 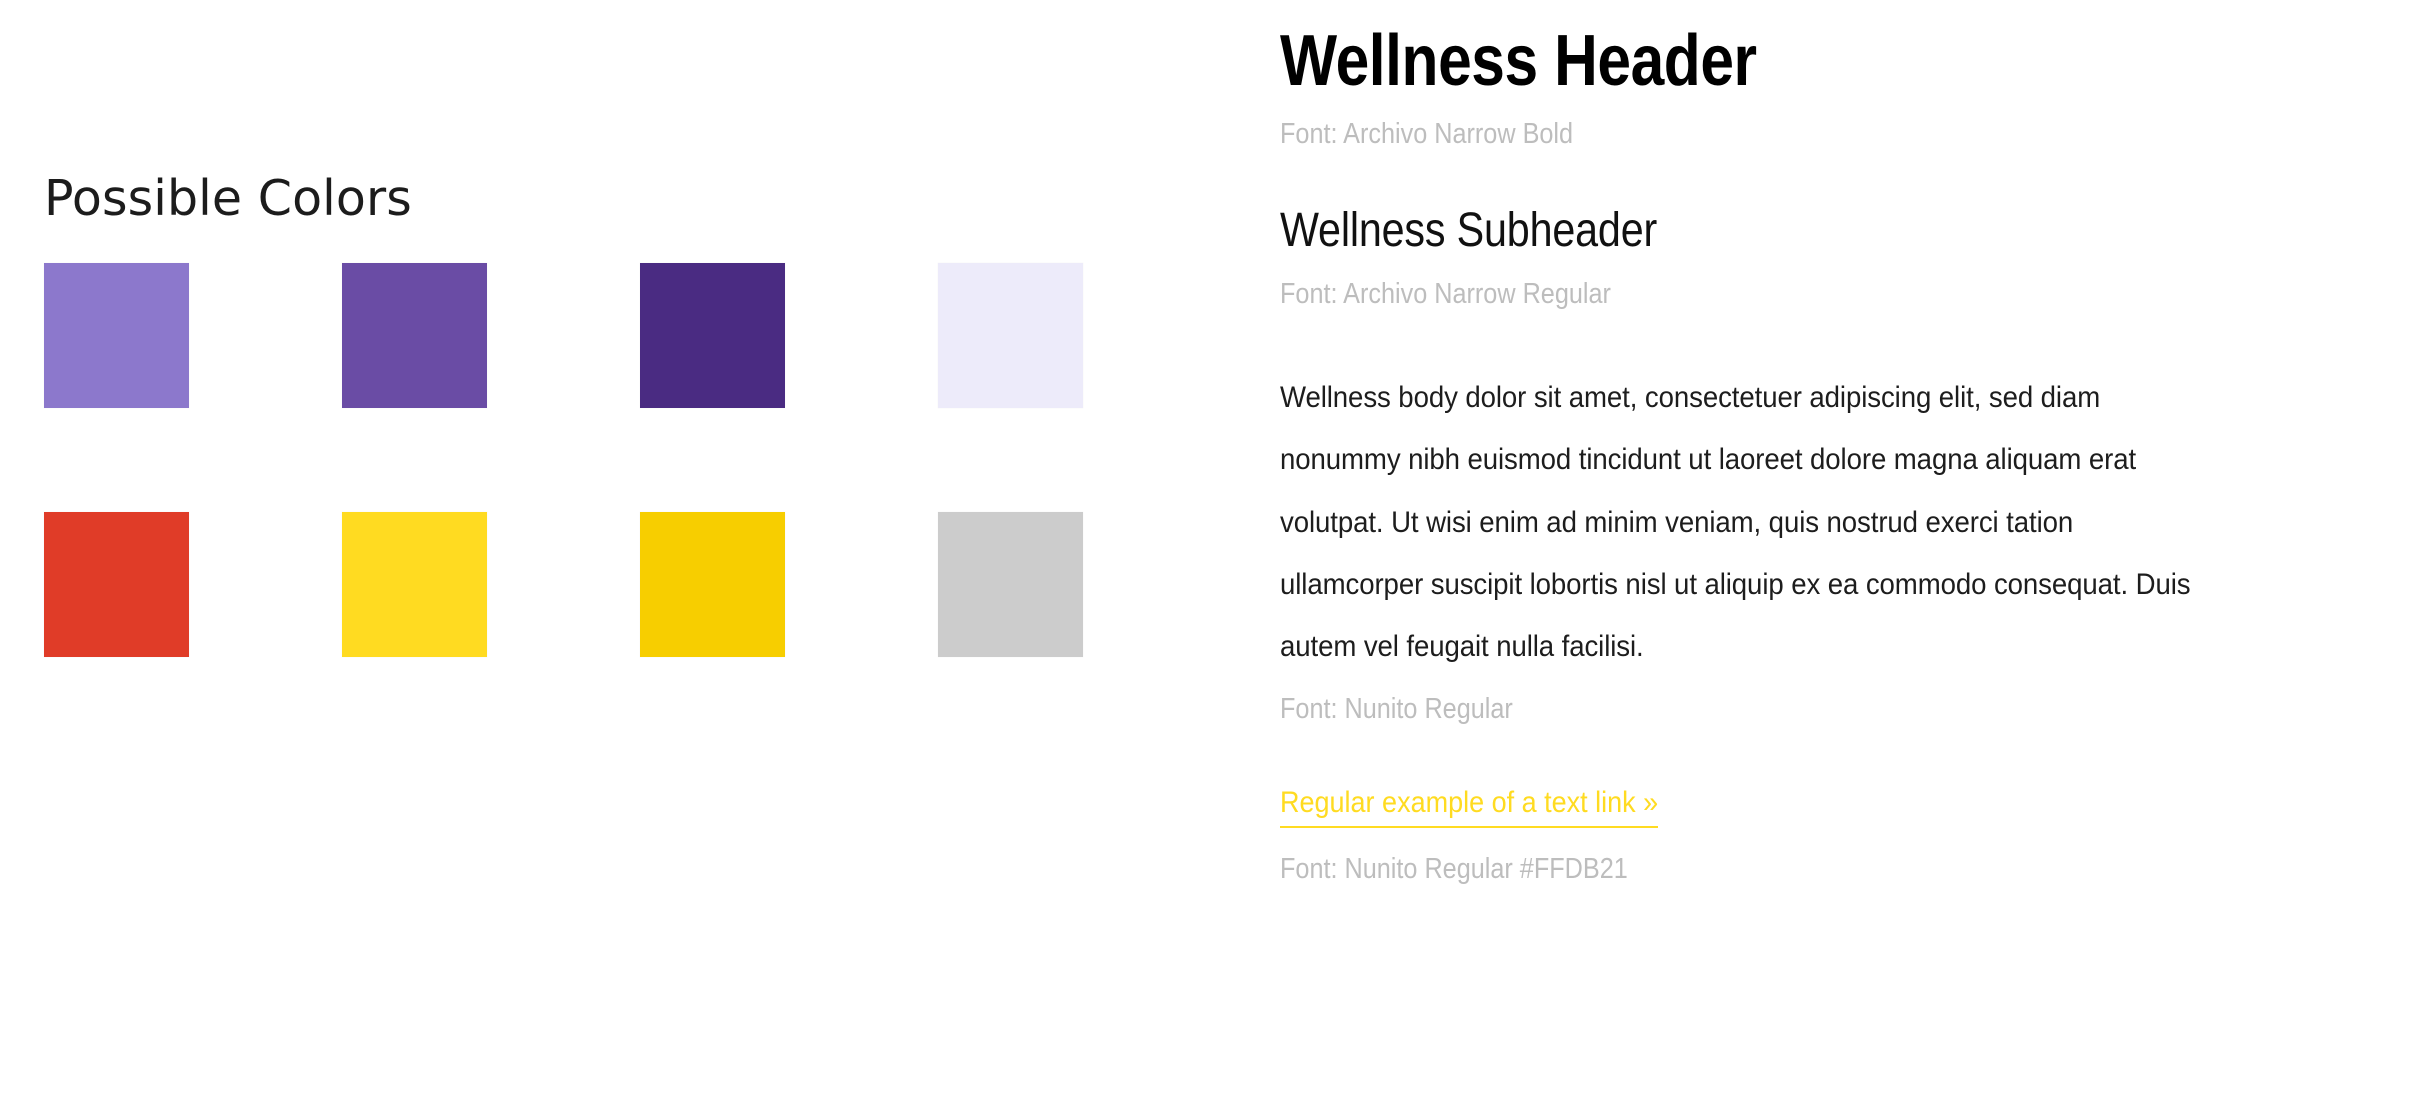 I want to click on subheader-font-caption: Font: Archivo Narrow Regular, so click(x=1445, y=293).